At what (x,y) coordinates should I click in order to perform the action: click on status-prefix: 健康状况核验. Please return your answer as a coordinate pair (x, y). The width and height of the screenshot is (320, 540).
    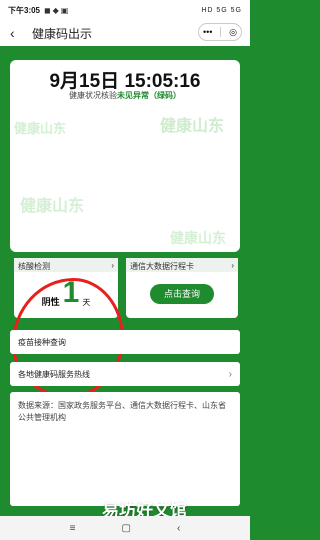
    Looking at the image, I should click on (93, 95).